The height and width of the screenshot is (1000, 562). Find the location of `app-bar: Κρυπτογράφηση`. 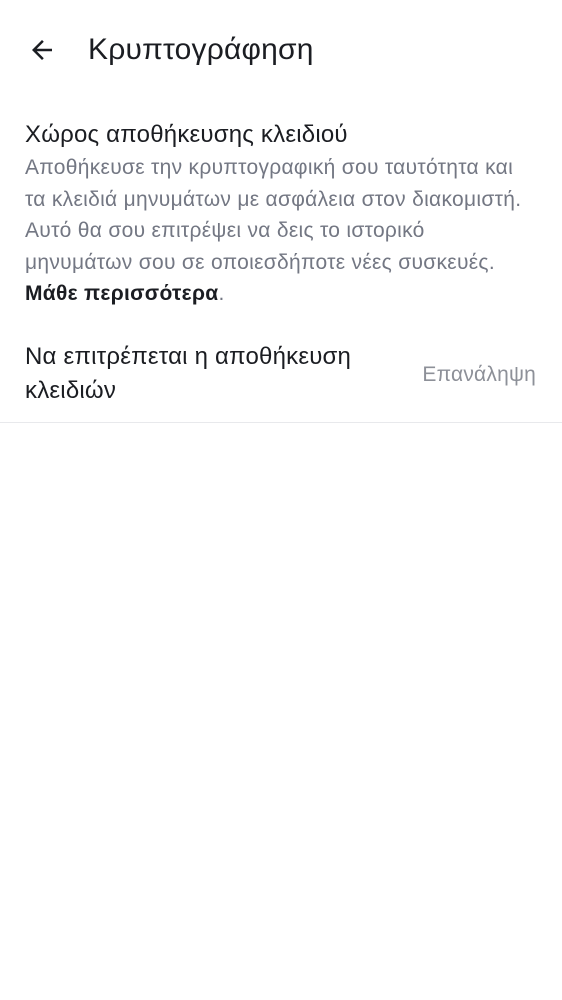

app-bar: Κρυπτογράφηση is located at coordinates (281, 50).